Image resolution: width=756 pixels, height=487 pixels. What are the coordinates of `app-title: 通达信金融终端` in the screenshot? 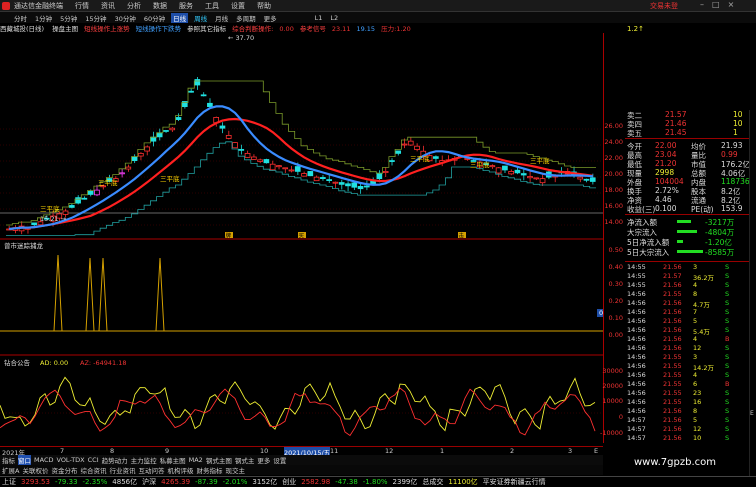 It's located at (38, 6).